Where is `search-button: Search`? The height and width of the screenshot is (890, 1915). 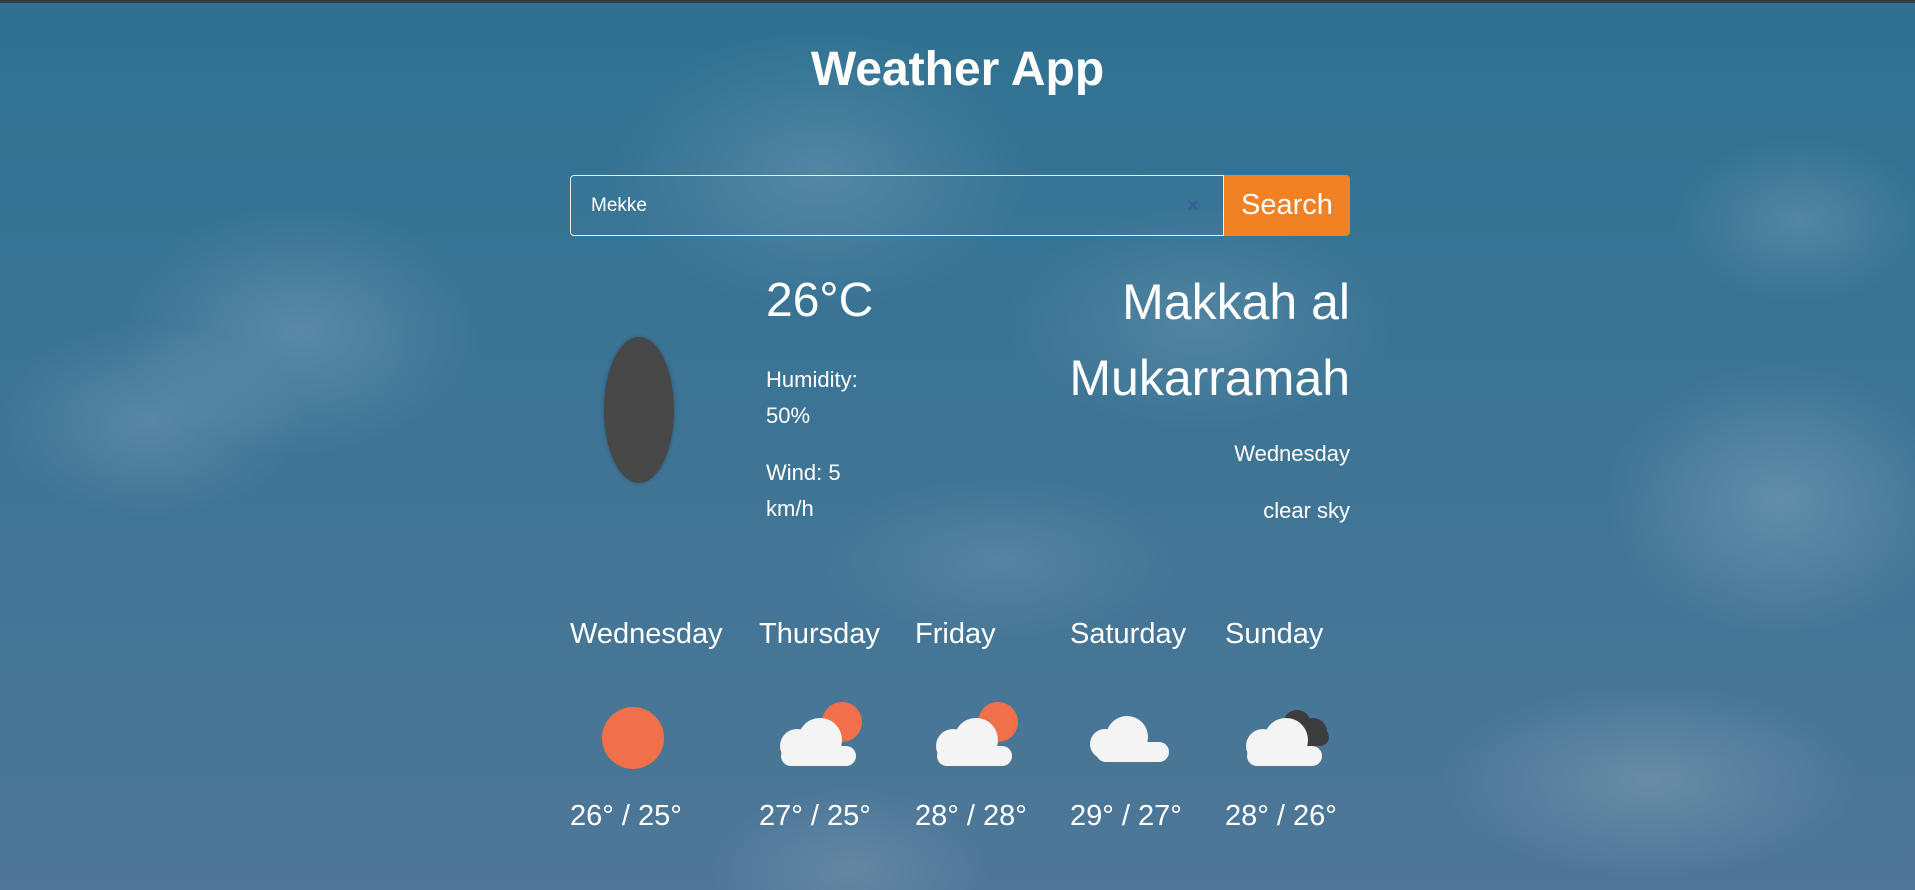 search-button: Search is located at coordinates (1287, 205).